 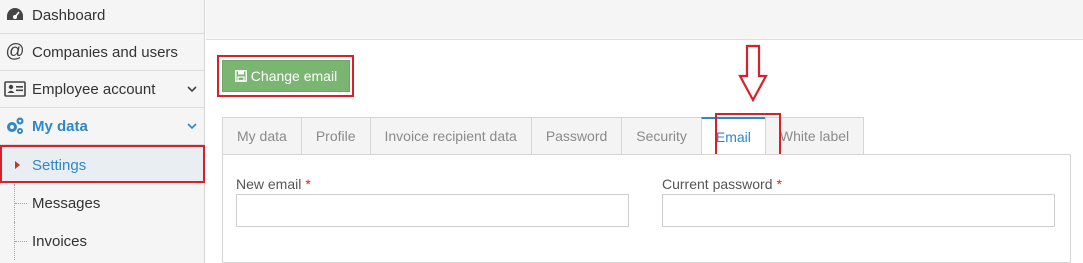 I want to click on new-email-label-text: New email, so click(x=269, y=184).